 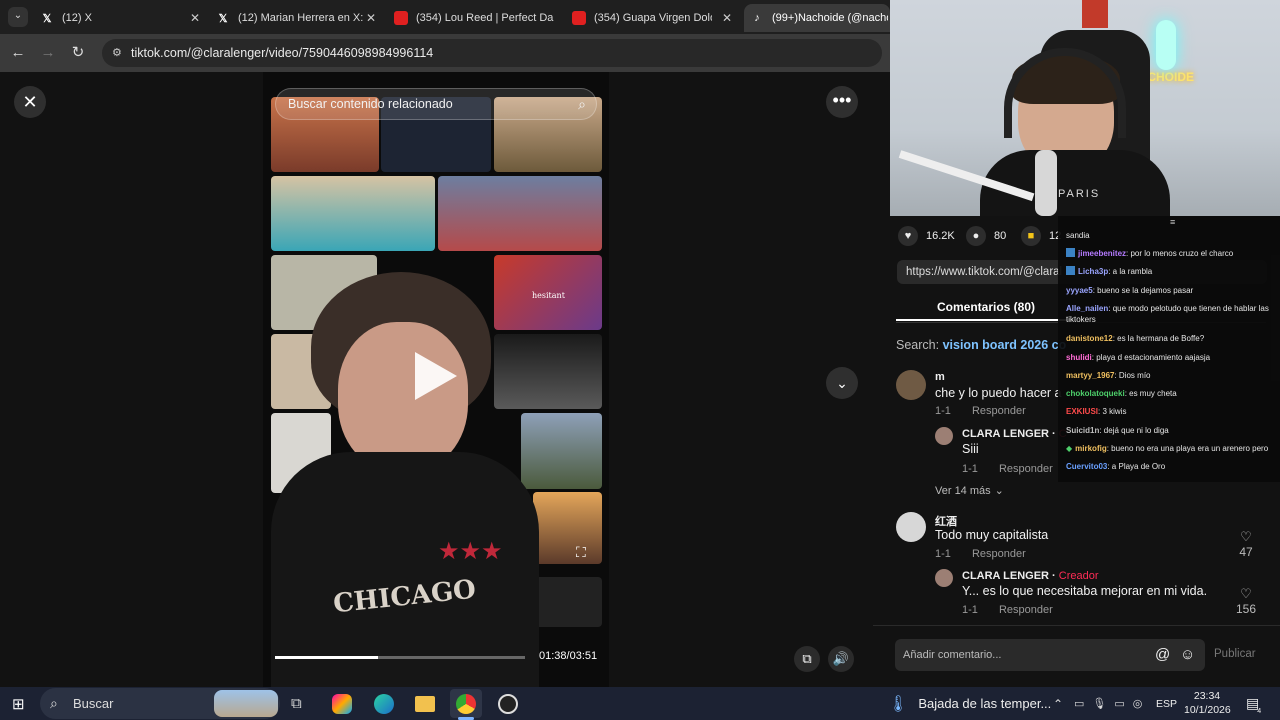 What do you see at coordinates (120, 18) in the screenshot?
I see `tab-x: 𝕏 (12) X ✕` at bounding box center [120, 18].